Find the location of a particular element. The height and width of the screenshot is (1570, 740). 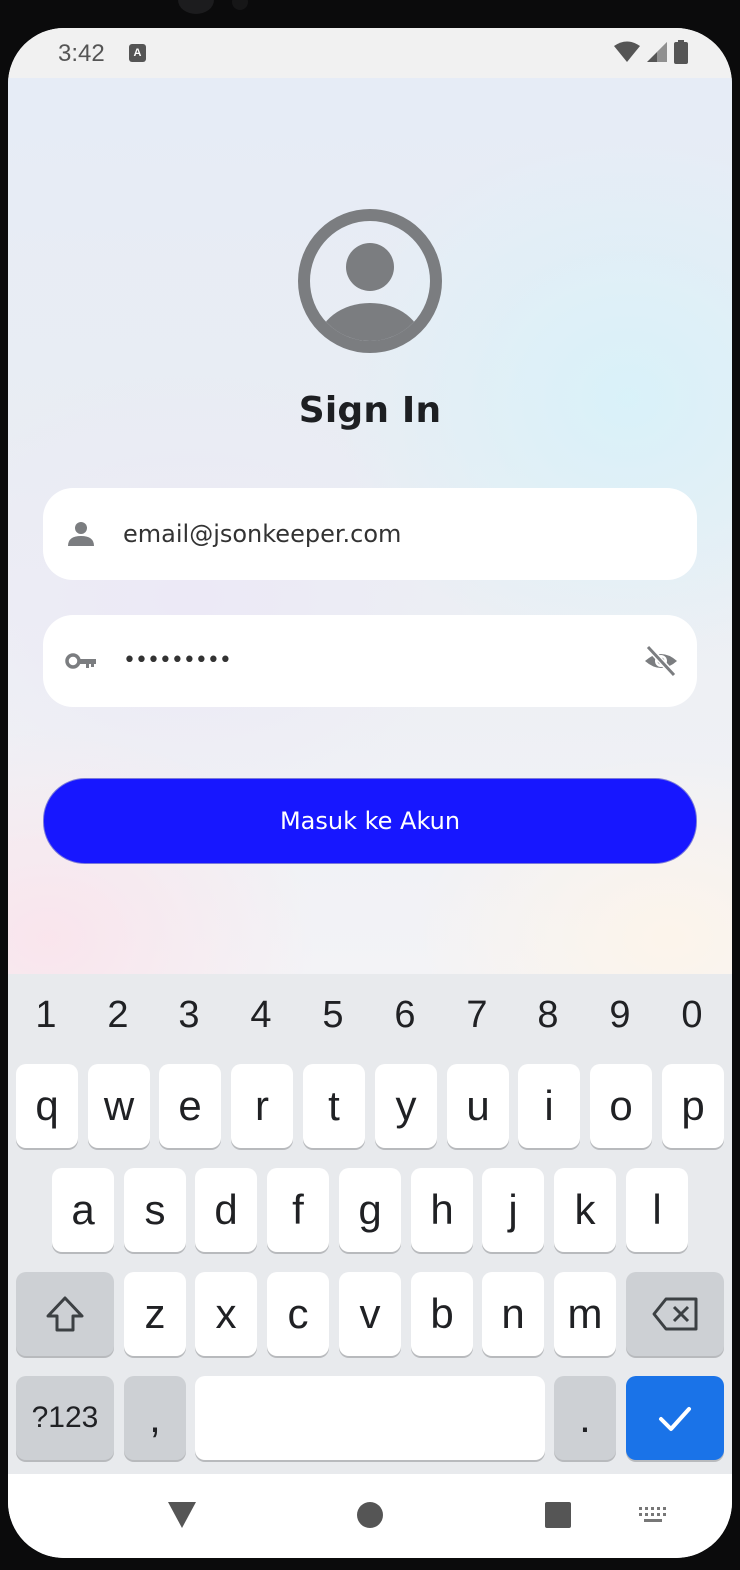

key-d: d is located at coordinates (226, 1210).